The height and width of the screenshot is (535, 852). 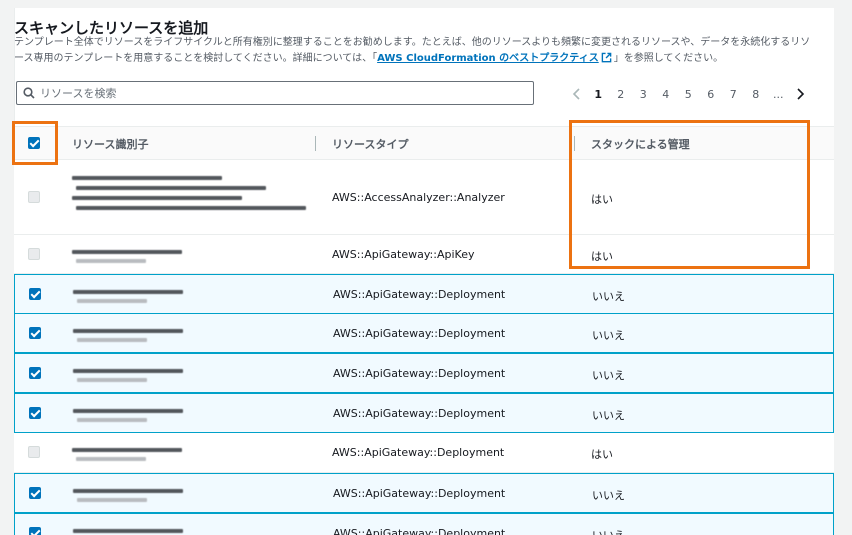 What do you see at coordinates (643, 94) in the screenshot?
I see `page-3: 3` at bounding box center [643, 94].